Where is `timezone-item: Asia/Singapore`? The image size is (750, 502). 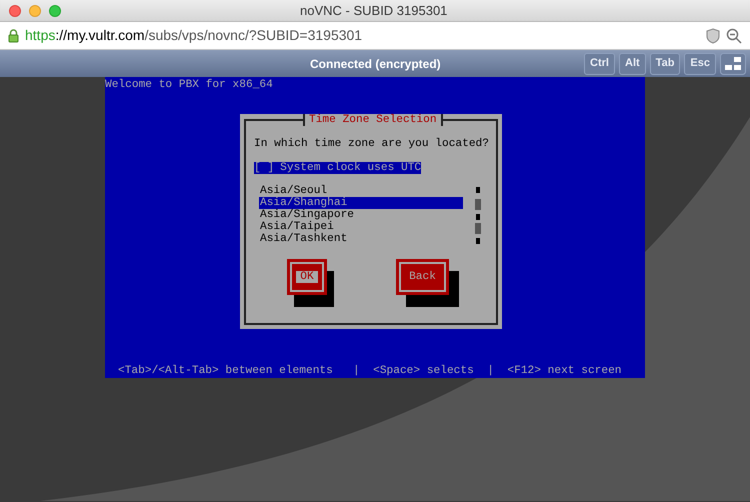
timezone-item: Asia/Singapore is located at coordinates (361, 215).